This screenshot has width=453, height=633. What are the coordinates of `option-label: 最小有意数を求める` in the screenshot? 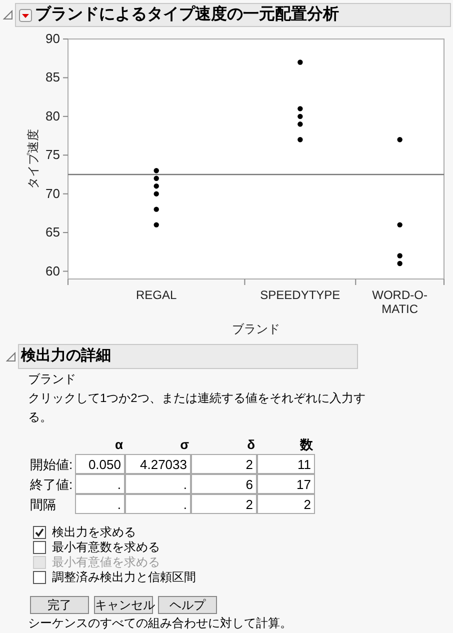 It's located at (106, 547).